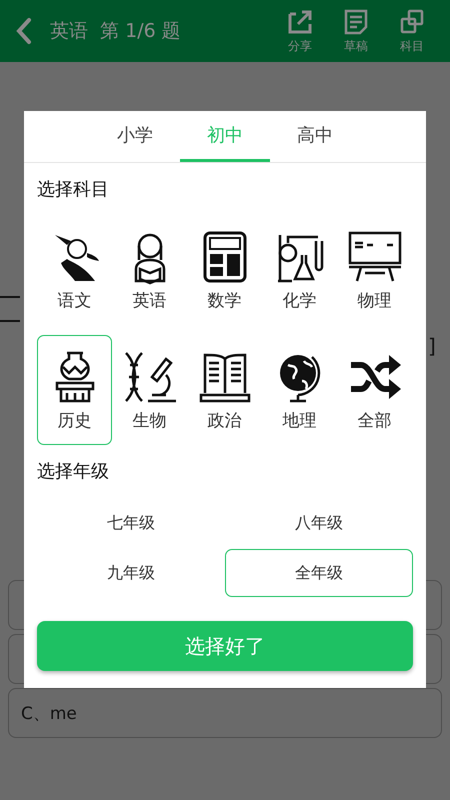  What do you see at coordinates (73, 189) in the screenshot?
I see `section-heading: 选择科目` at bounding box center [73, 189].